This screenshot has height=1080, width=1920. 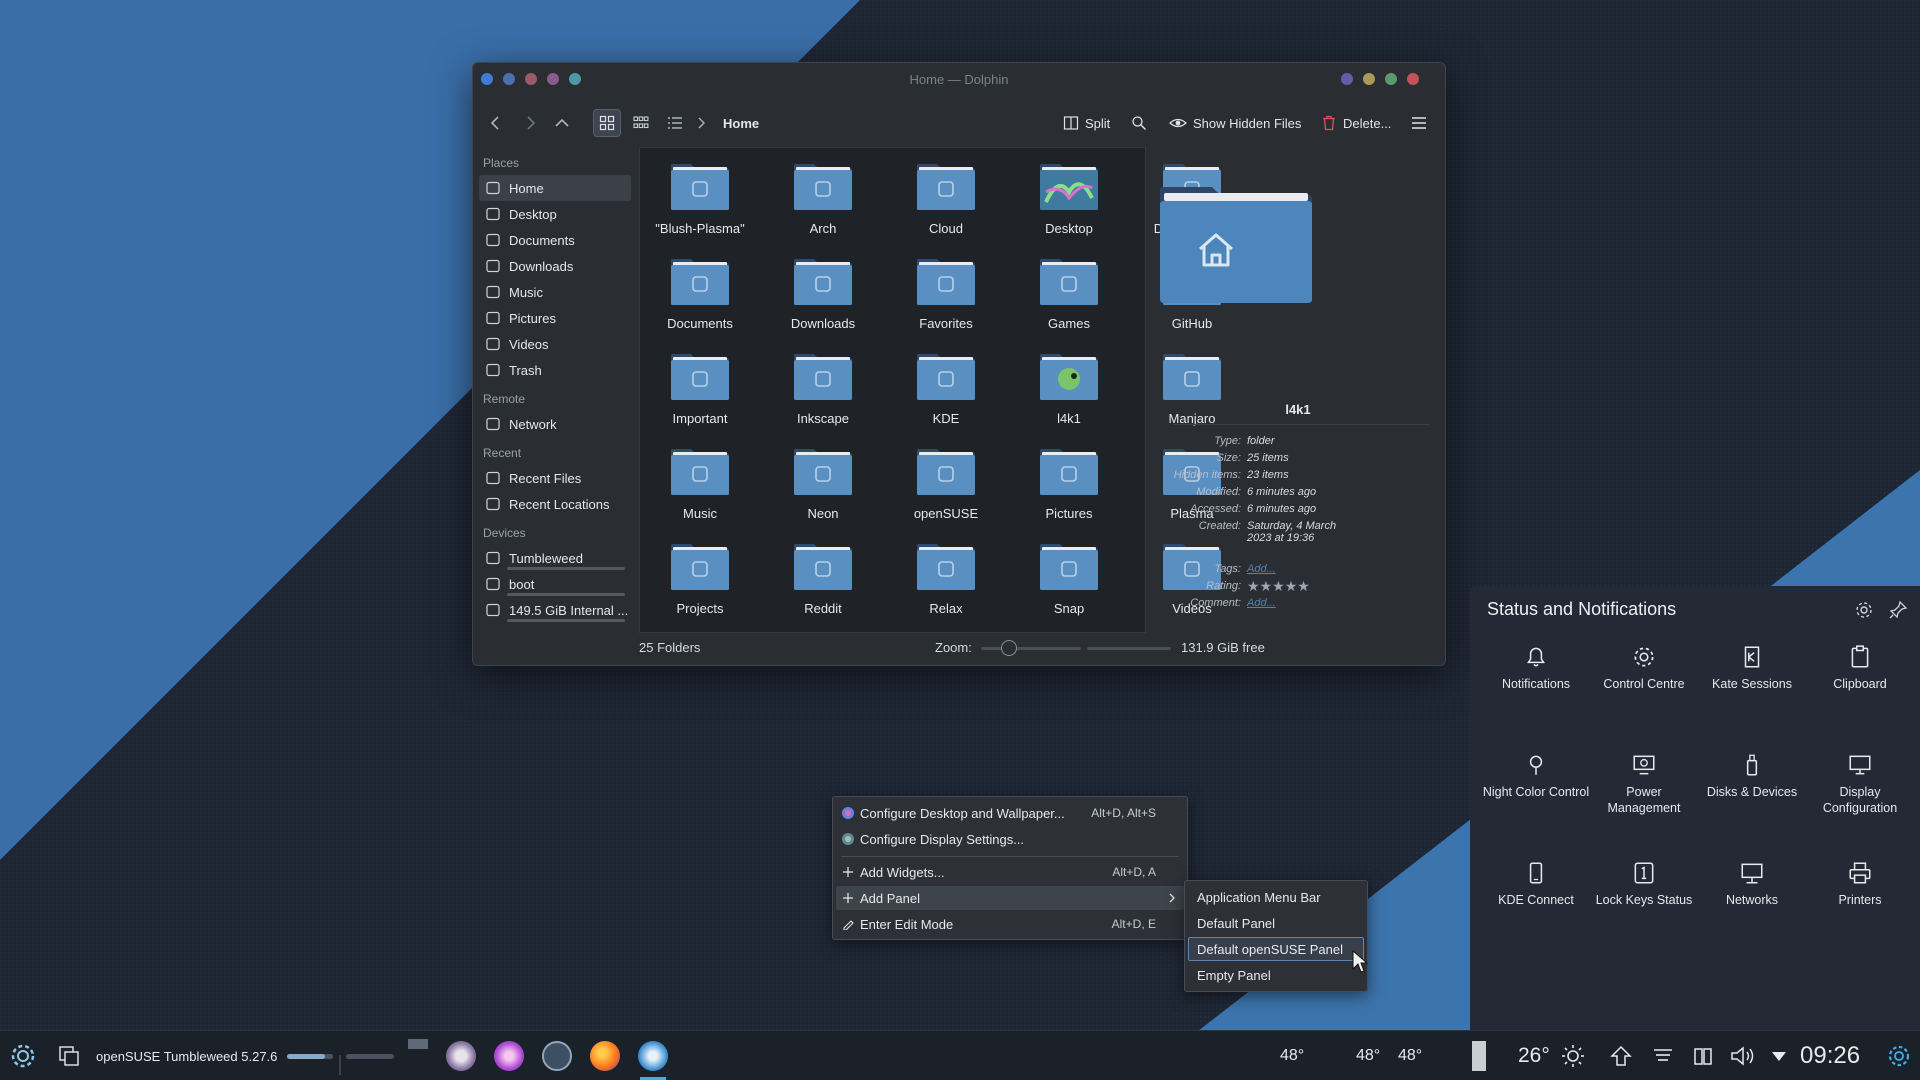 I want to click on volume-tray-button, so click(x=1743, y=1055).